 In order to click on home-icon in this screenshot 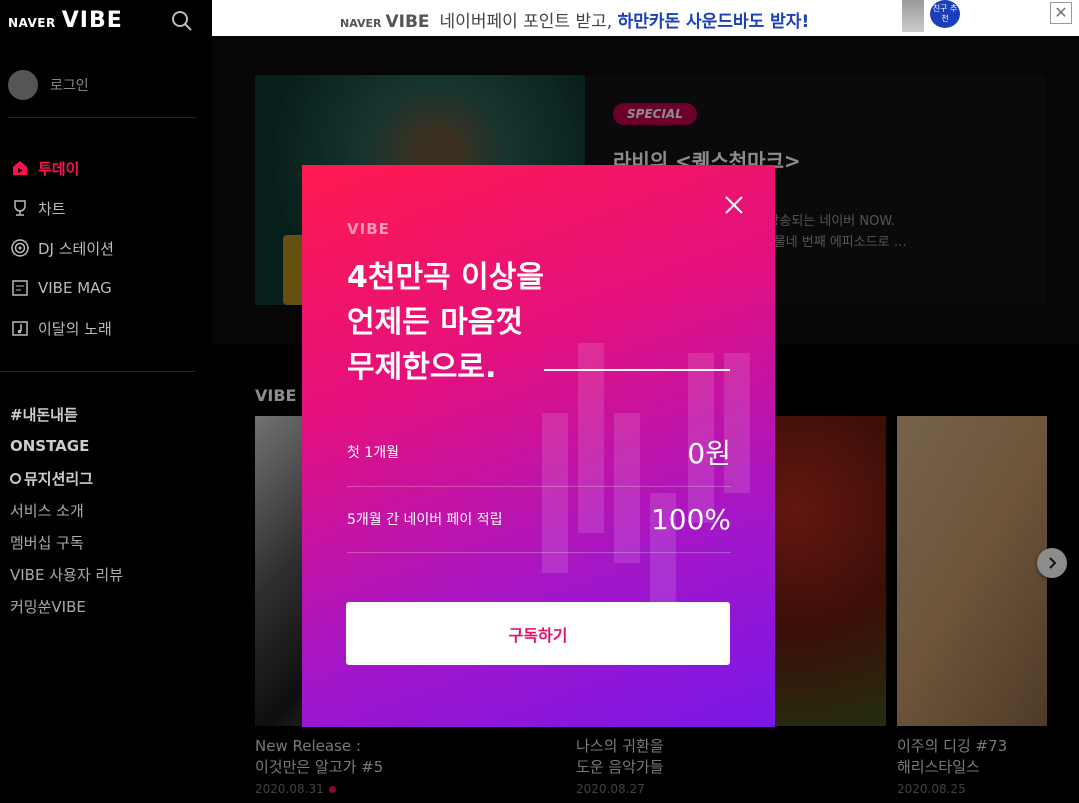, I will do `click(20, 168)`.